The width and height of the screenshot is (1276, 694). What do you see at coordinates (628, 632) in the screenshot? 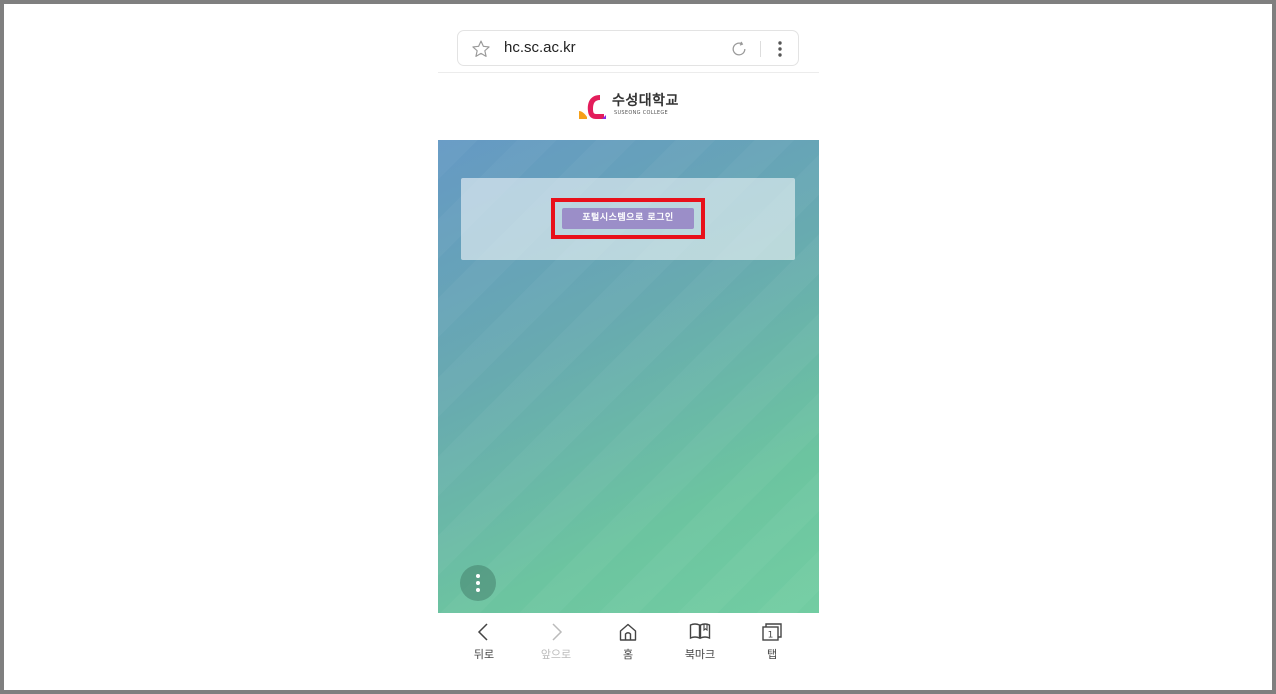
I see `home-icon` at bounding box center [628, 632].